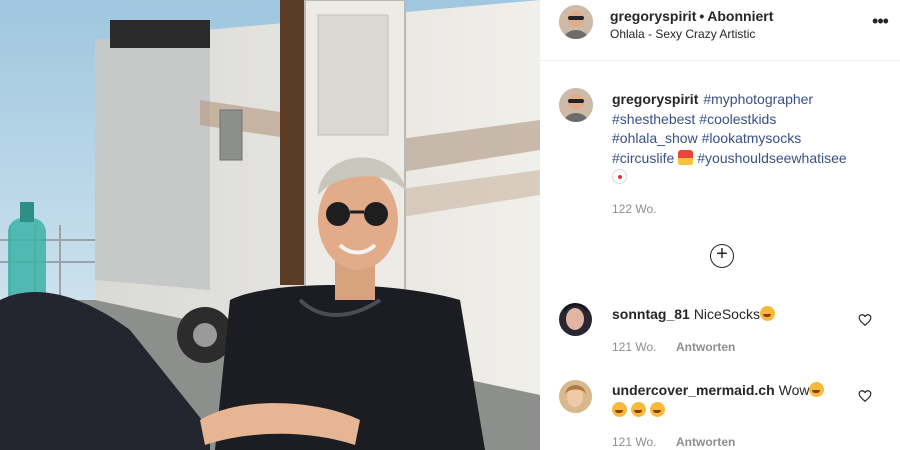  Describe the element at coordinates (682, 34) in the screenshot. I see `header-subtitle: Ohlala - Sexy Crazy Artistic` at that location.